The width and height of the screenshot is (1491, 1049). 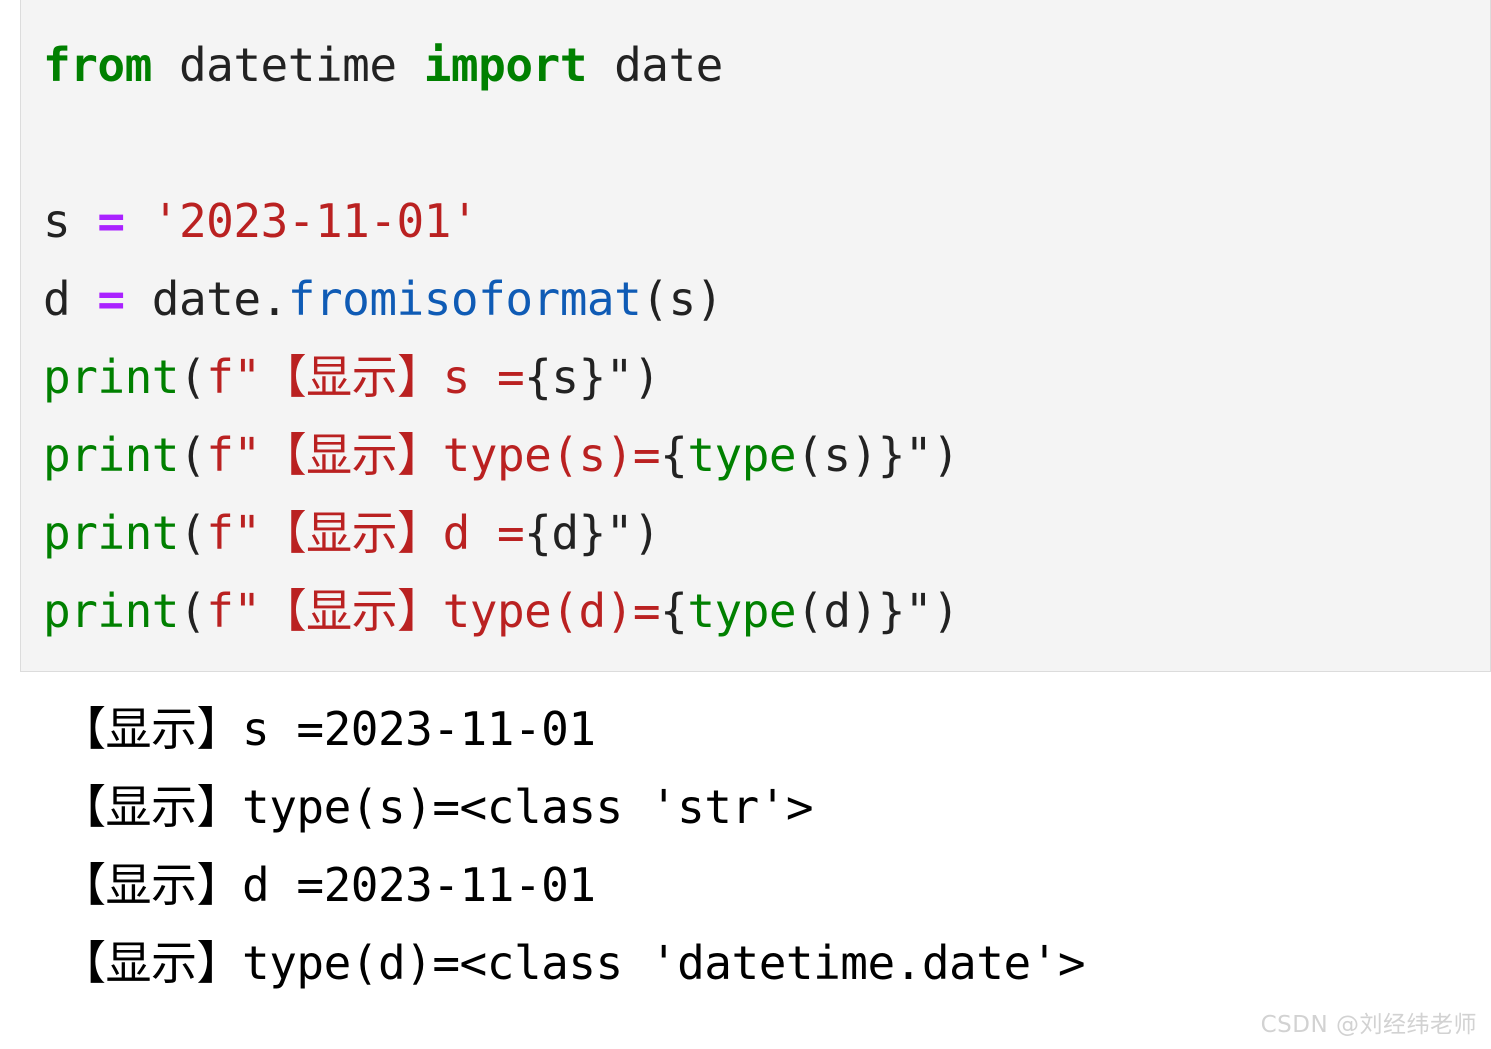 I want to click on watermark: CSDN @刘经纬老师, so click(x=1368, y=1025).